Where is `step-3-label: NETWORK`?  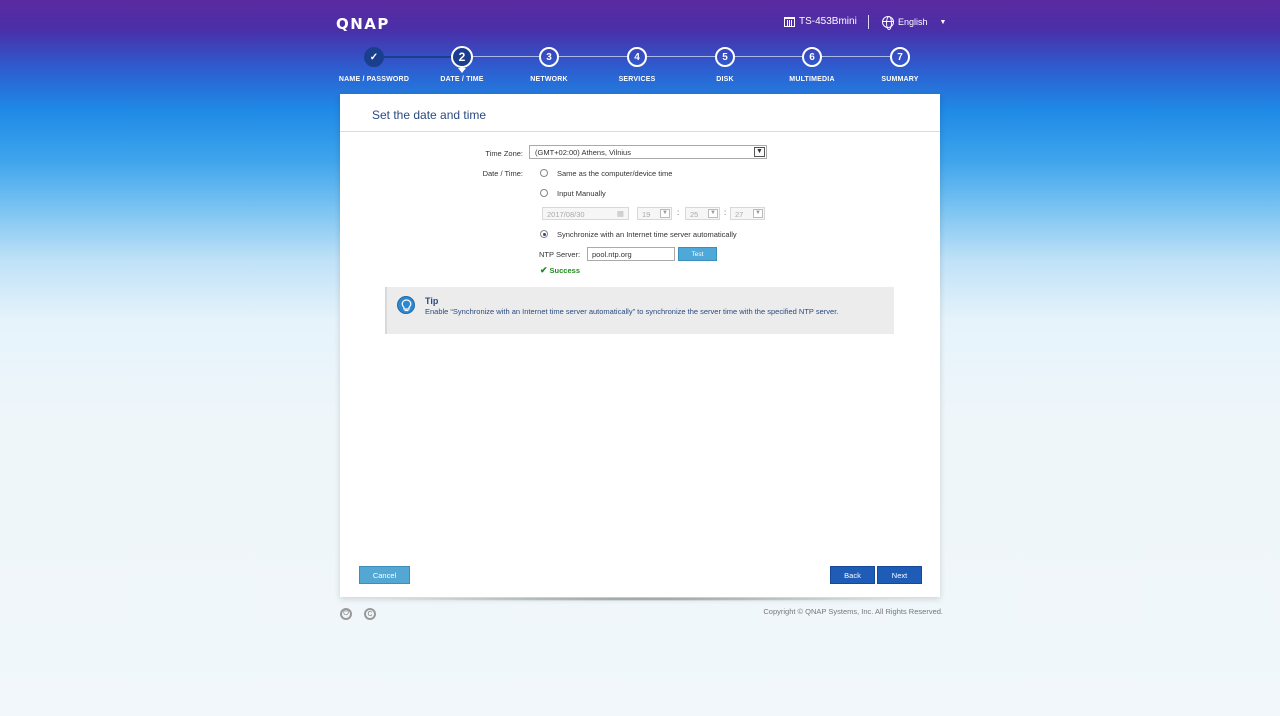 step-3-label: NETWORK is located at coordinates (549, 79).